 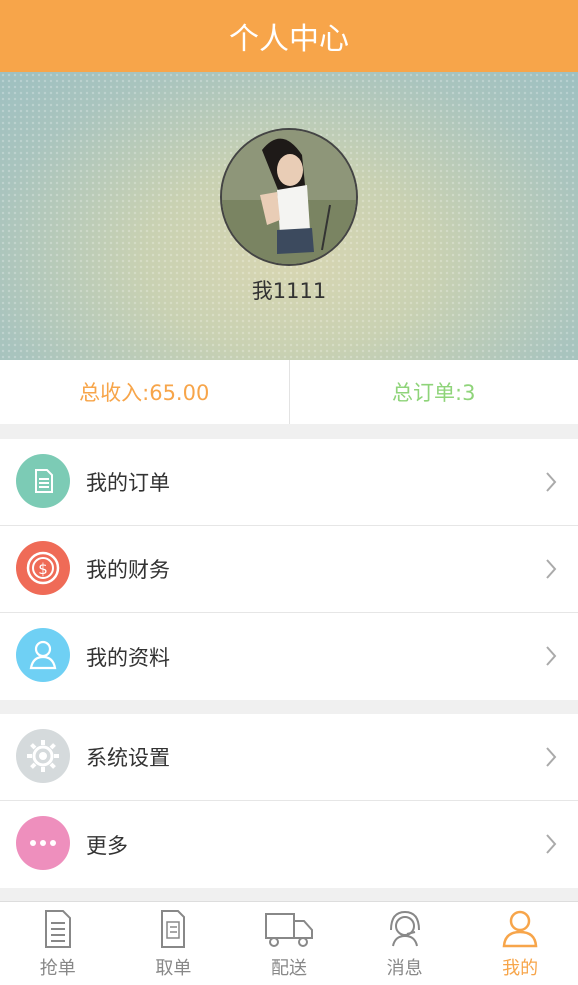 I want to click on username: 我1111, so click(x=289, y=291).